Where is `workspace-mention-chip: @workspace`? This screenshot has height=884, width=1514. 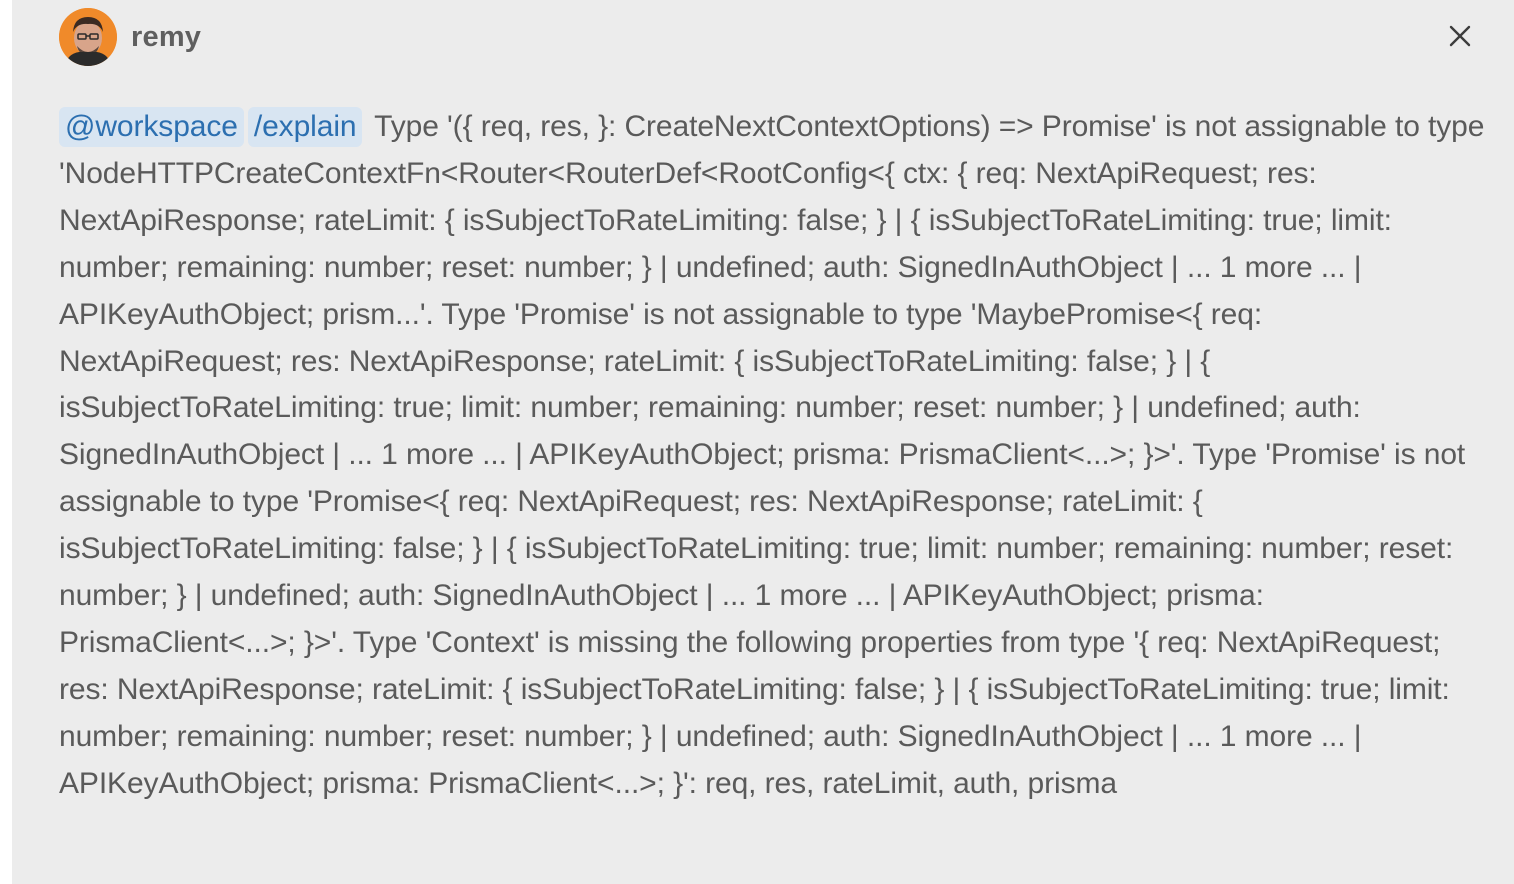 workspace-mention-chip: @workspace is located at coordinates (151, 127).